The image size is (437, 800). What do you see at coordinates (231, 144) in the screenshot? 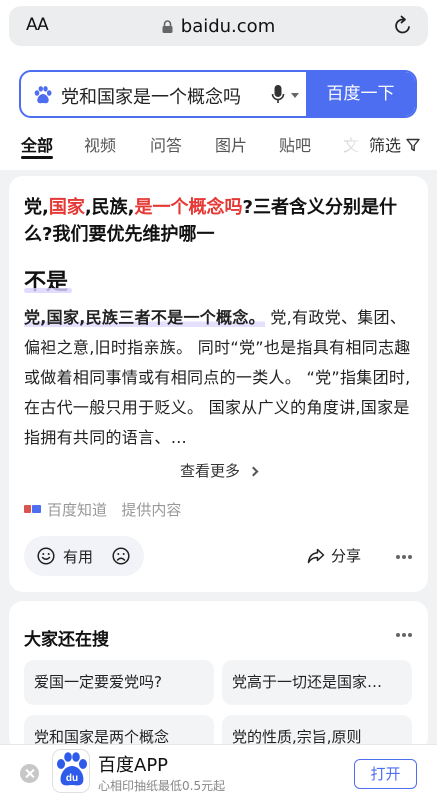
I see `tab-images: 图片` at bounding box center [231, 144].